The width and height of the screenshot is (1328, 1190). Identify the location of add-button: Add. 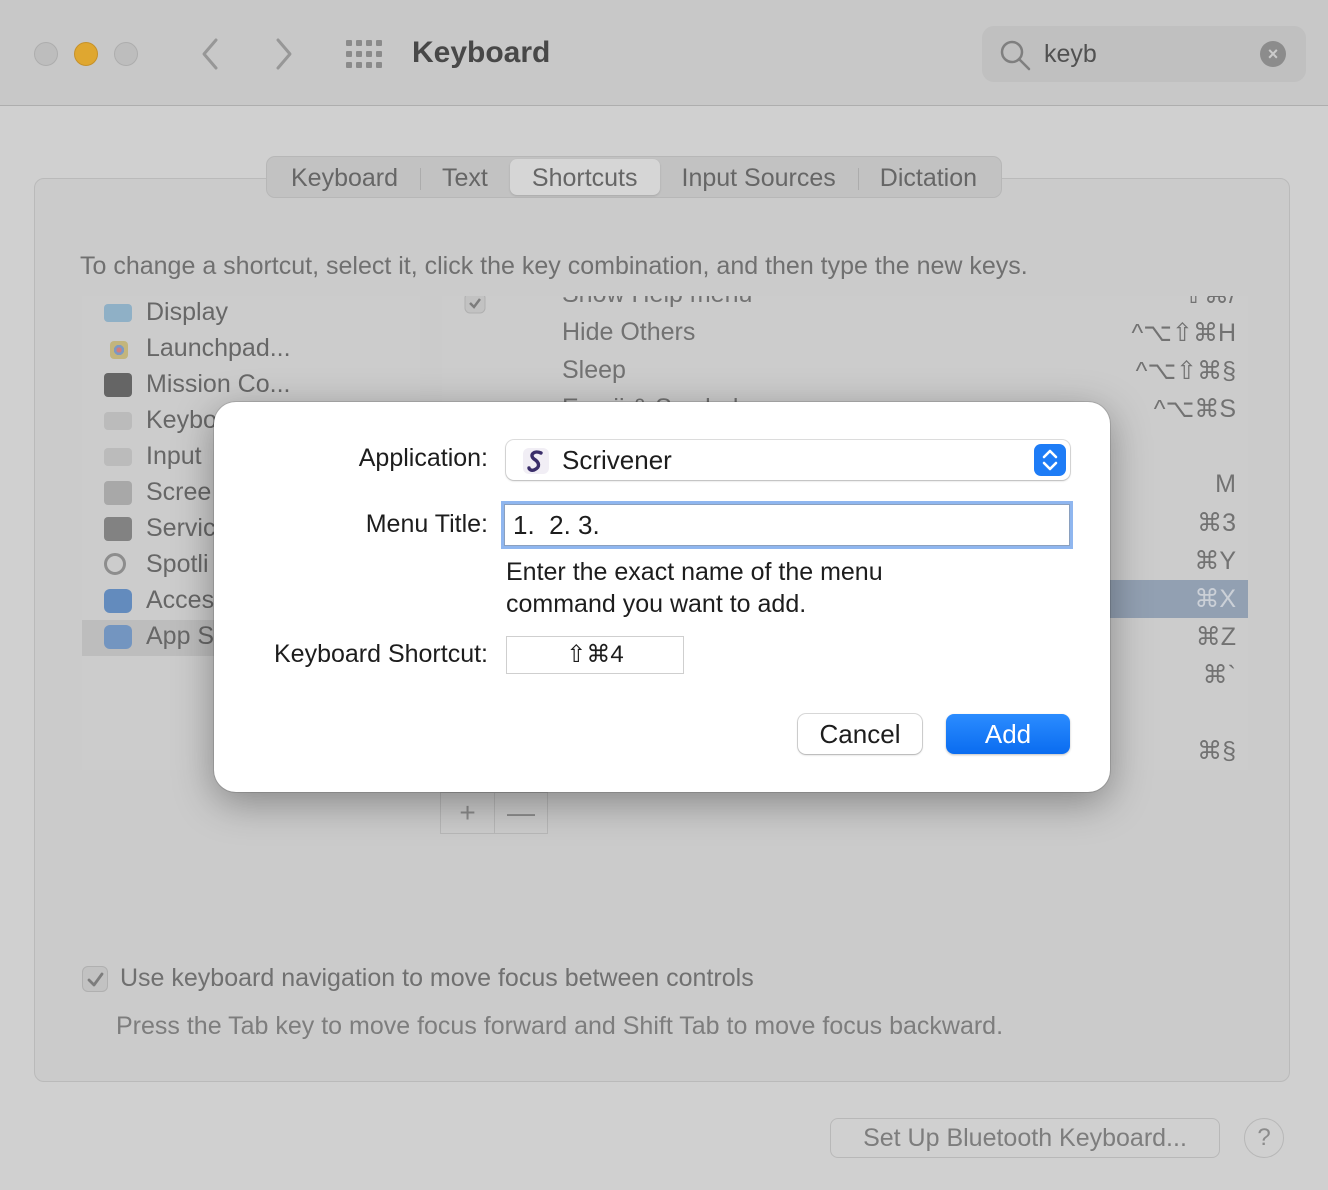
(1008, 734).